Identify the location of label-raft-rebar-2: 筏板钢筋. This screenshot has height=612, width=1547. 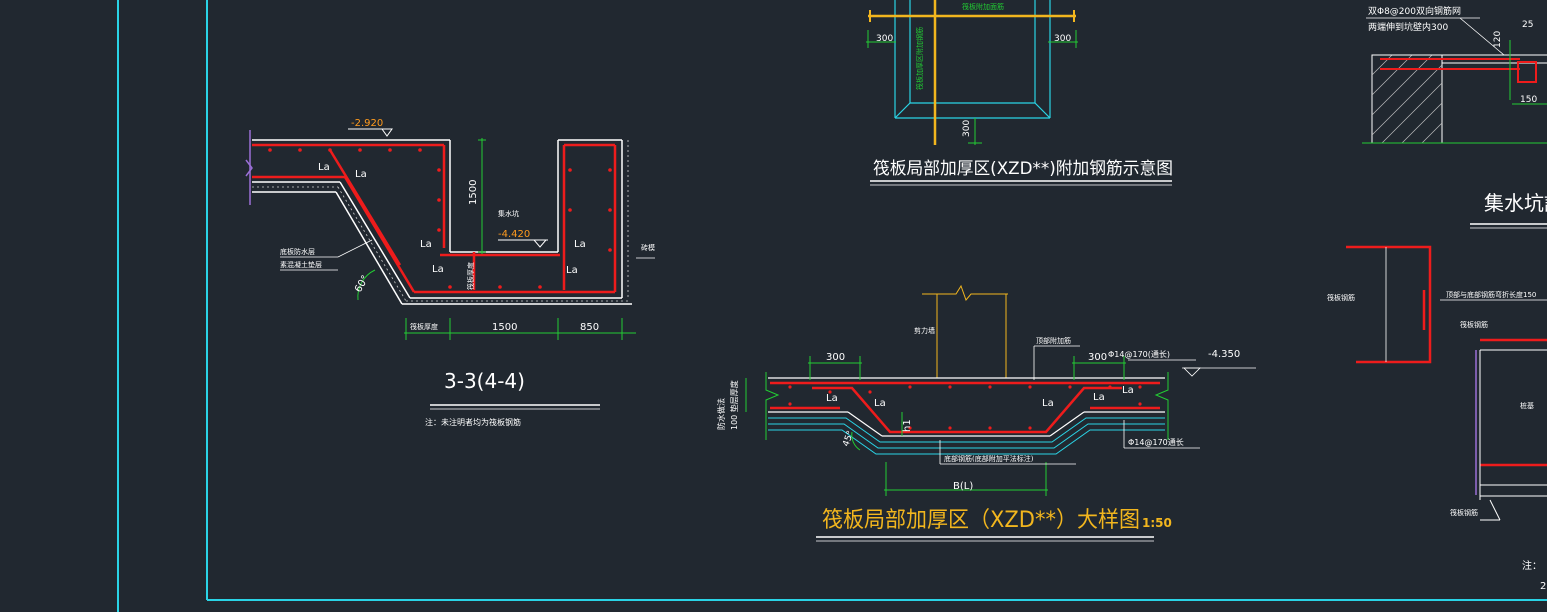
(1474, 324).